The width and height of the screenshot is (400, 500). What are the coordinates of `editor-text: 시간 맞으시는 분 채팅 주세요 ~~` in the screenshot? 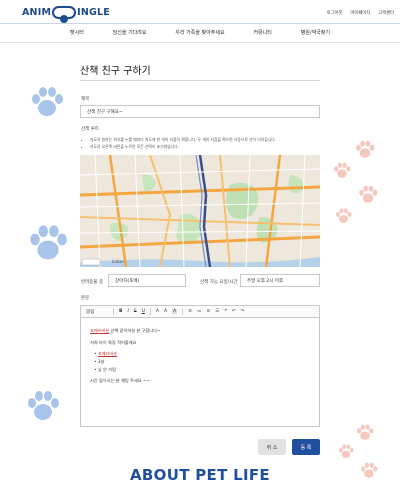 It's located at (120, 380).